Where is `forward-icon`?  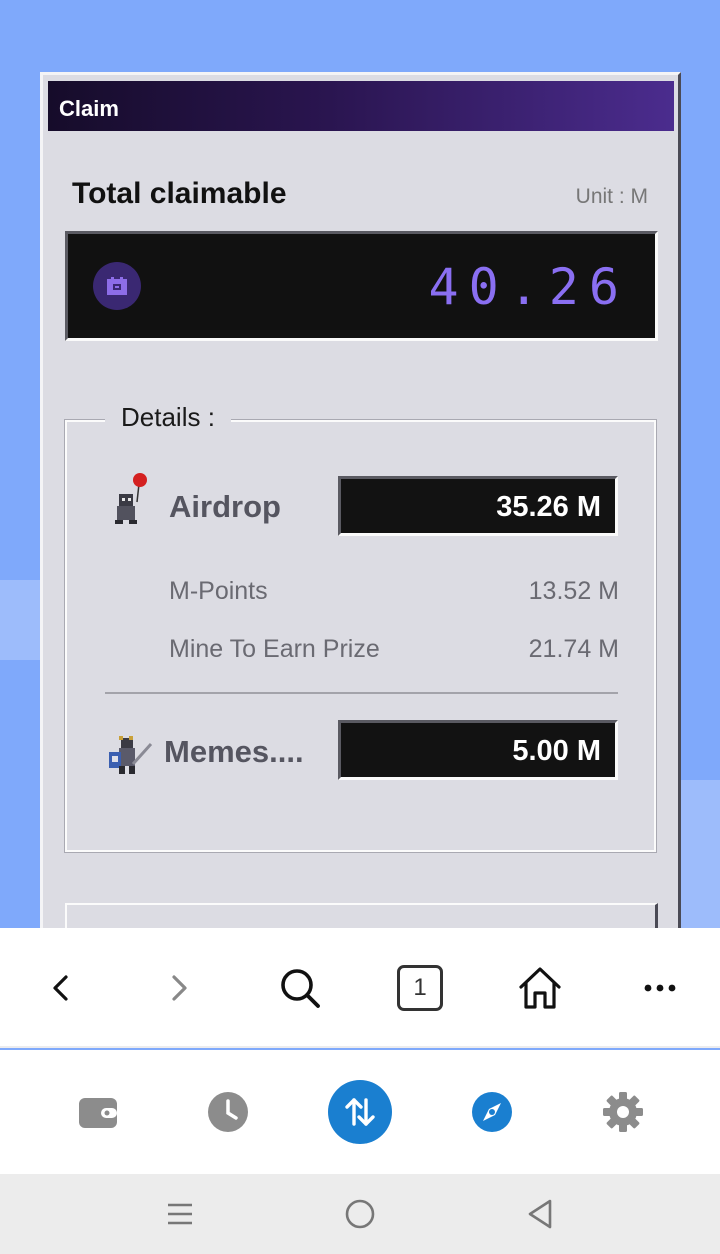
forward-icon is located at coordinates (179, 988).